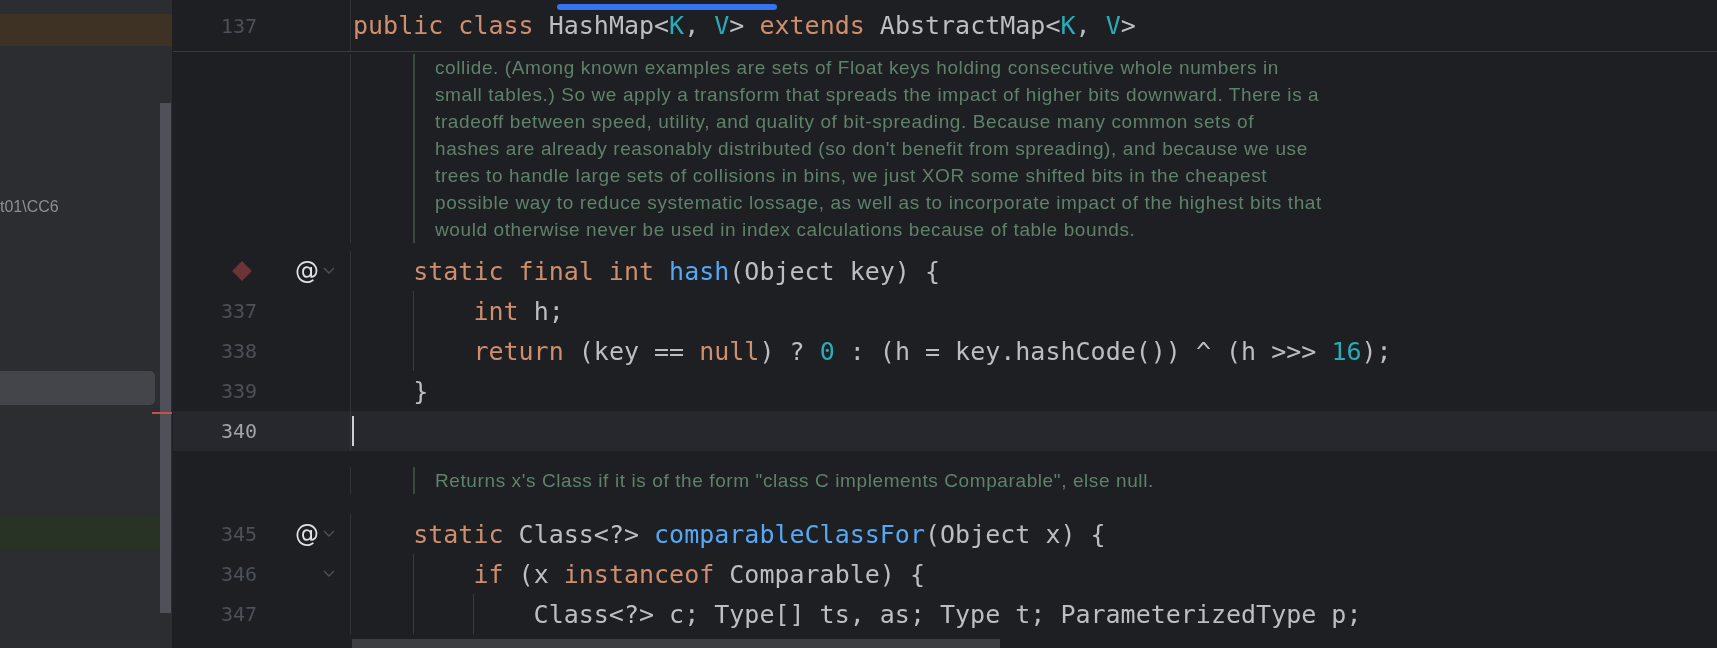 This screenshot has height=648, width=1717. What do you see at coordinates (676, 271) in the screenshot?
I see `code-line: static final int hash(Object key) {` at bounding box center [676, 271].